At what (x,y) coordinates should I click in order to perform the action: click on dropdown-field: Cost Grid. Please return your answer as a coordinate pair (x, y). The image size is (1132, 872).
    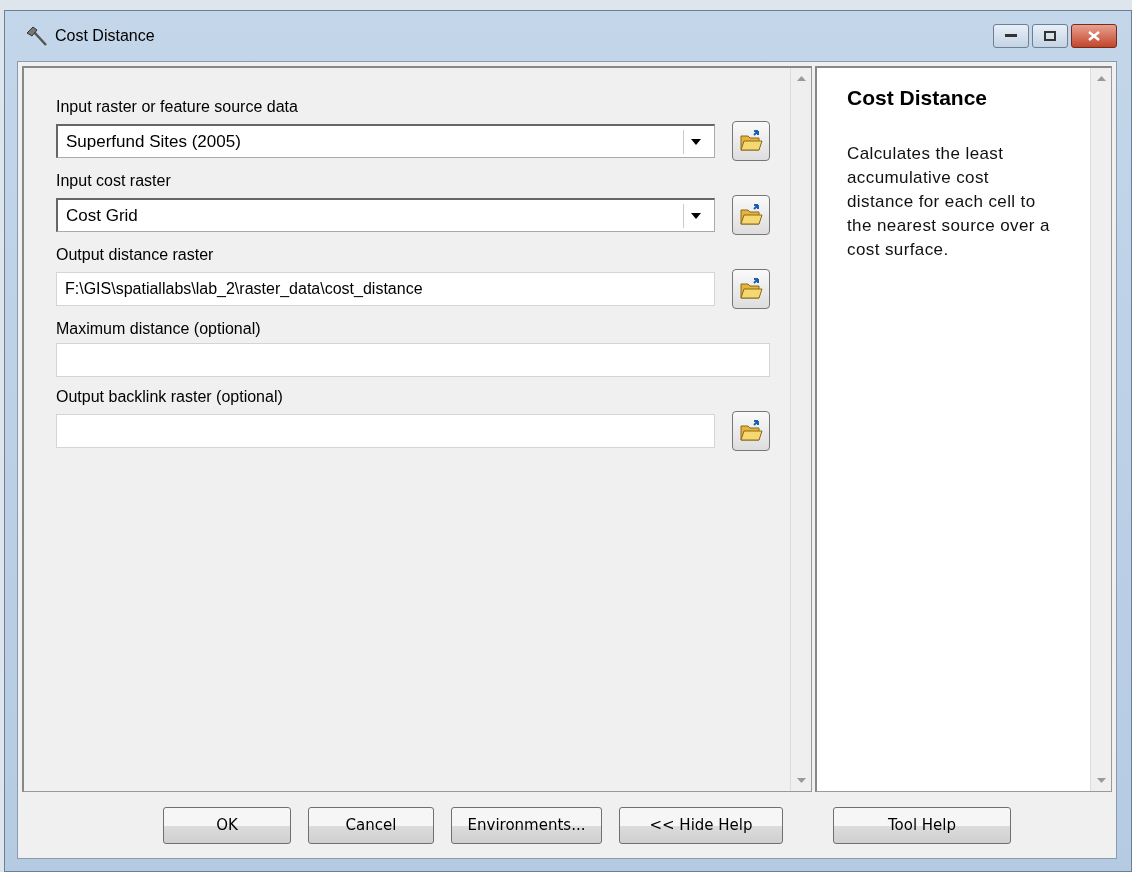
    Looking at the image, I should click on (385, 215).